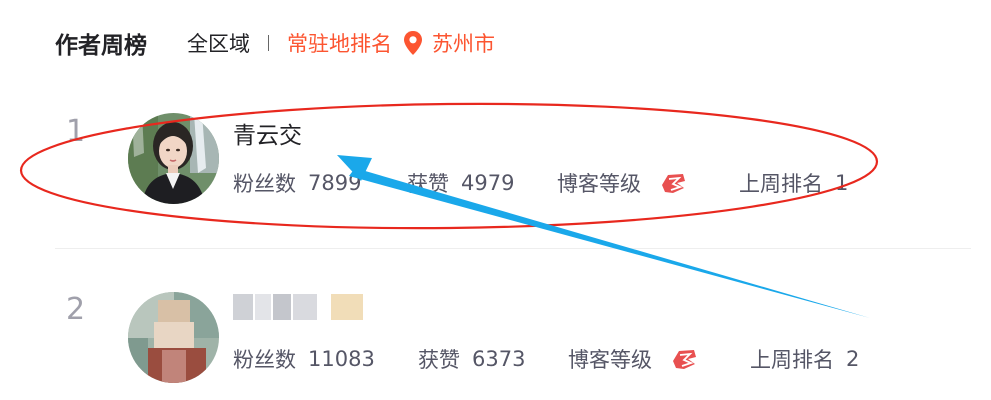 The image size is (991, 400). I want to click on likes-stat: 获赞 4979, so click(460, 183).